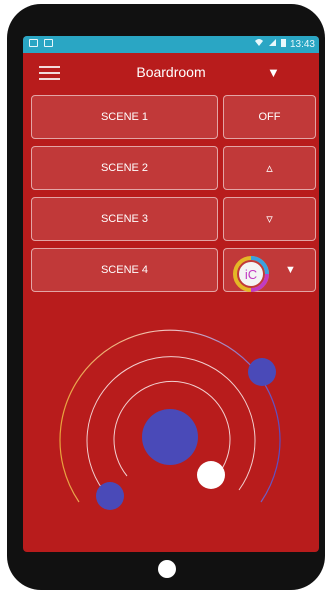 The image size is (332, 594). Describe the element at coordinates (110, 496) in the screenshot. I see `lower-left-knob` at that location.